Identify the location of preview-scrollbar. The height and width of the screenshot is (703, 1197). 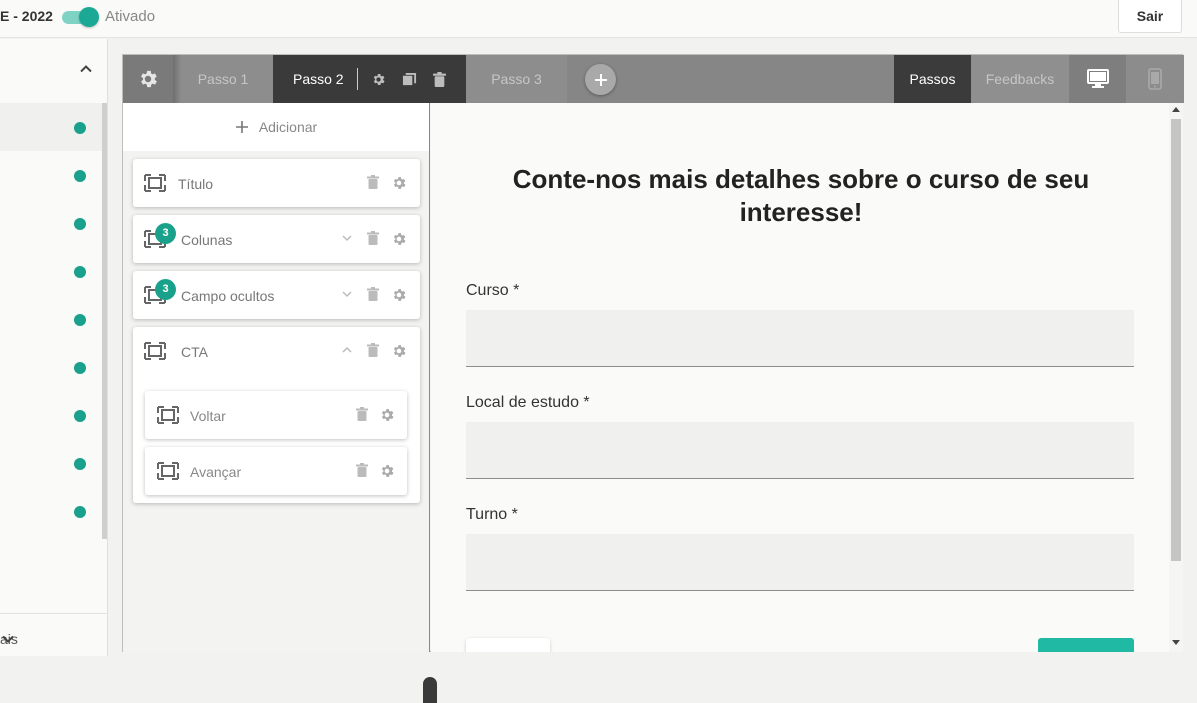
(1176, 377).